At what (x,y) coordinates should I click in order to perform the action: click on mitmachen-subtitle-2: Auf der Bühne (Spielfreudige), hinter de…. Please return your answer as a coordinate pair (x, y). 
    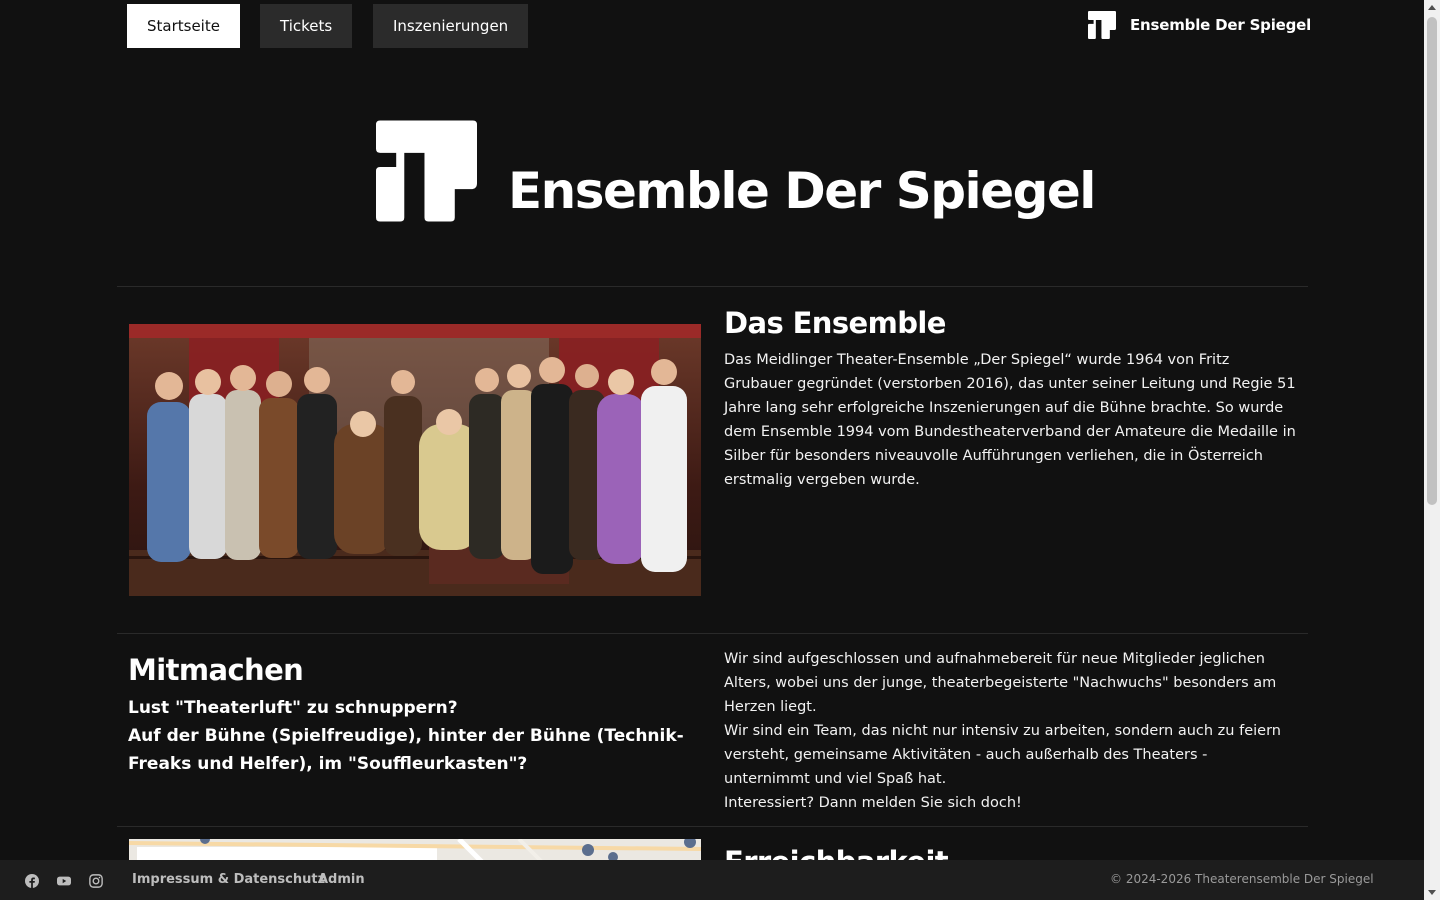
    Looking at the image, I should click on (406, 750).